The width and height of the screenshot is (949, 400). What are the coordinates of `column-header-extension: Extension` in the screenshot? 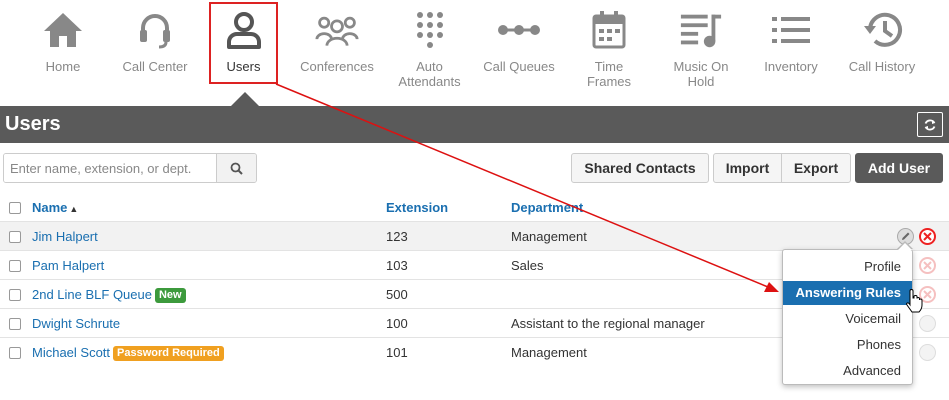 It's located at (417, 207).